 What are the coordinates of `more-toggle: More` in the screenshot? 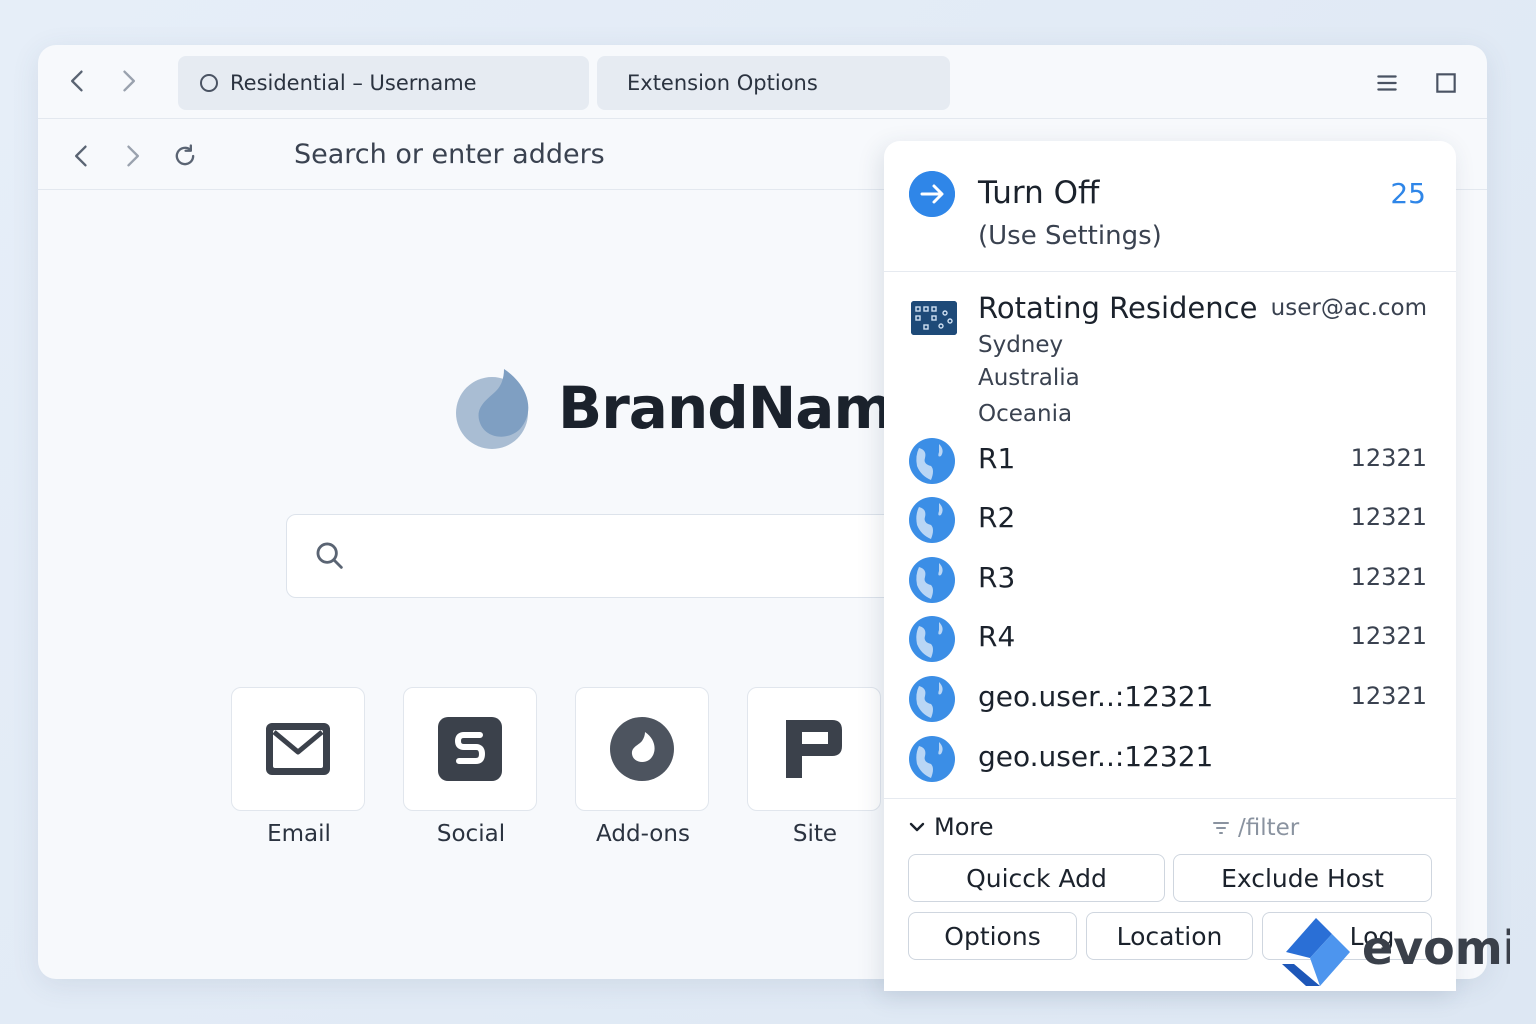 It's located at (951, 827).